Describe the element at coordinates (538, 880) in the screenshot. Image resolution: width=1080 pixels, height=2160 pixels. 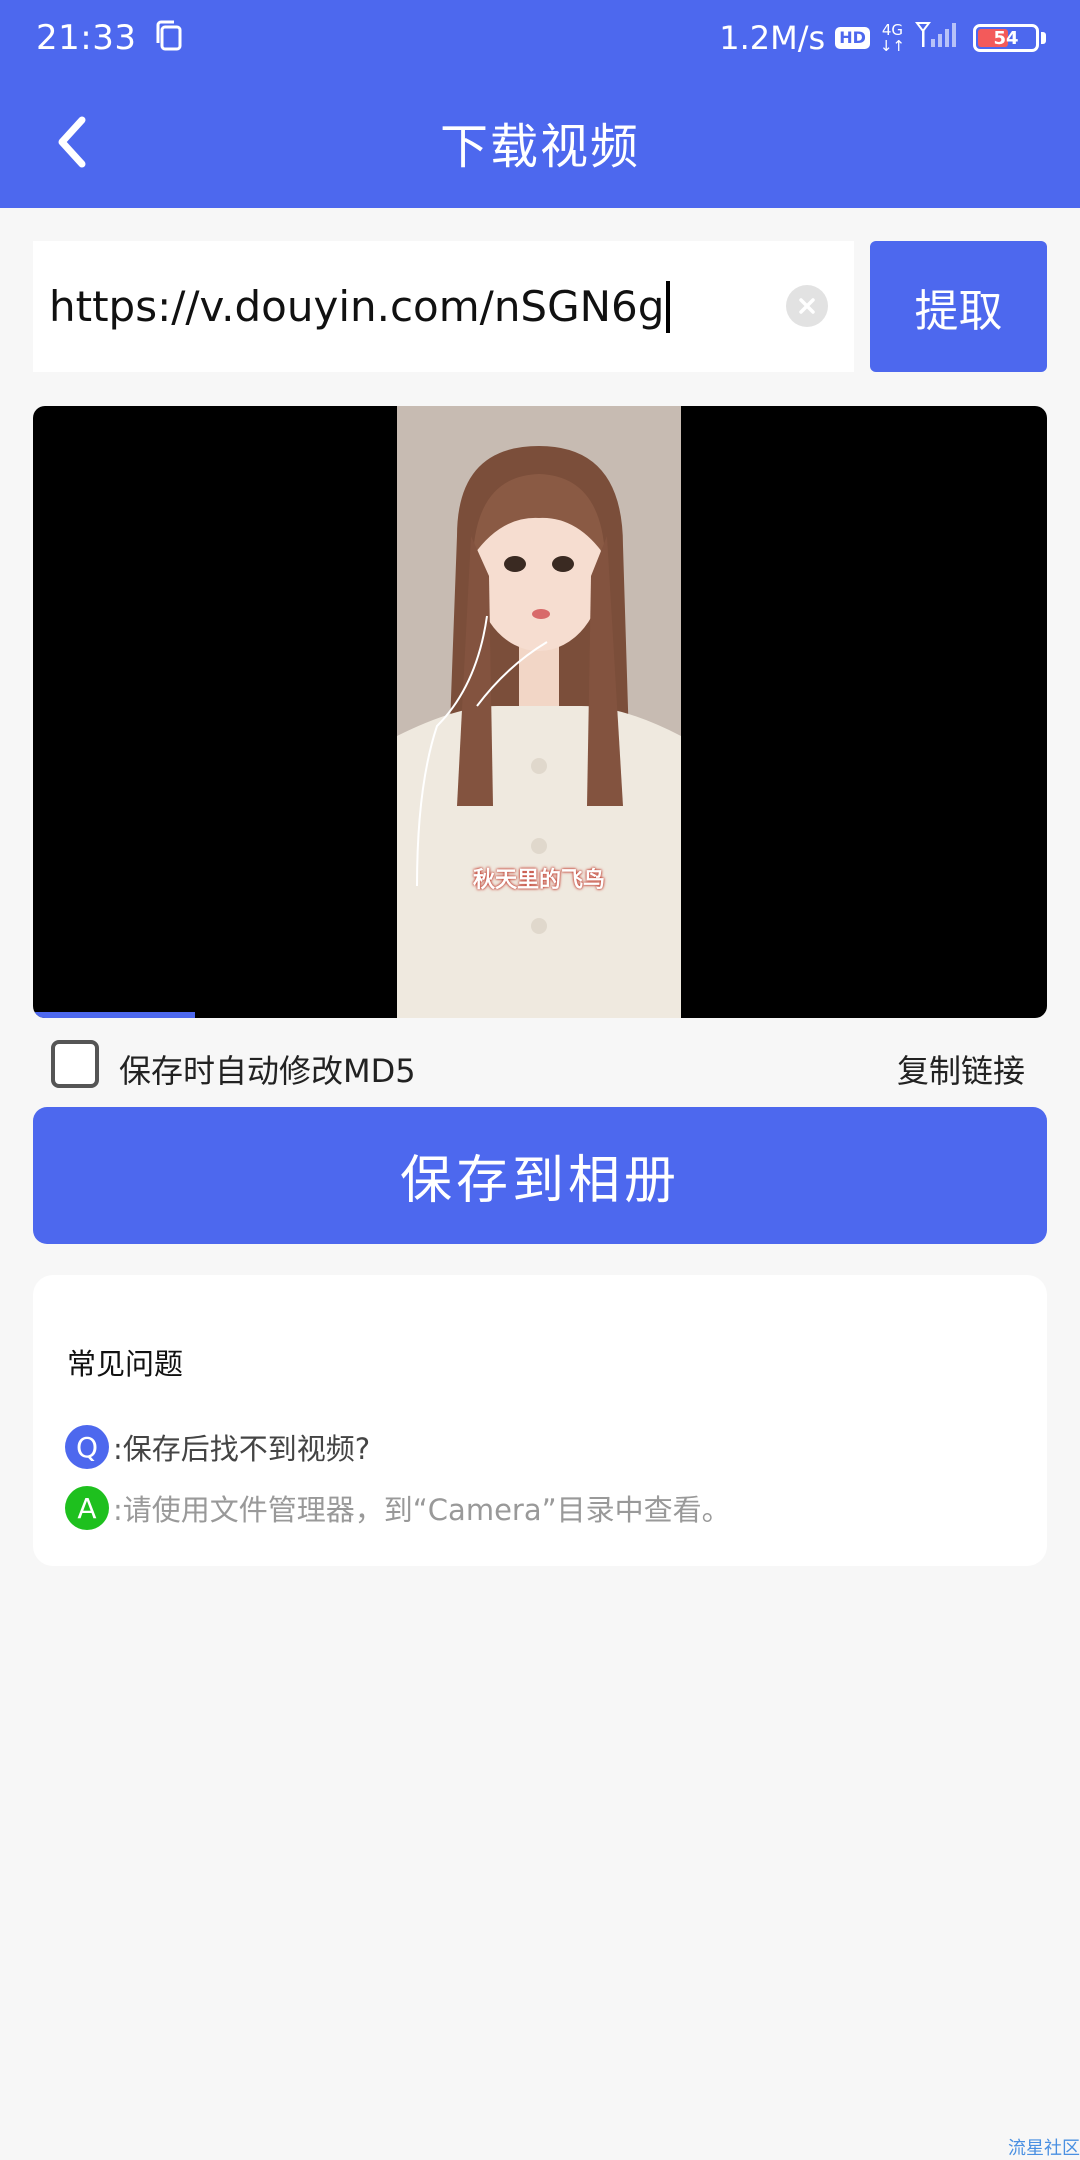
I see `video-caption: 秋天里的飞鸟` at that location.